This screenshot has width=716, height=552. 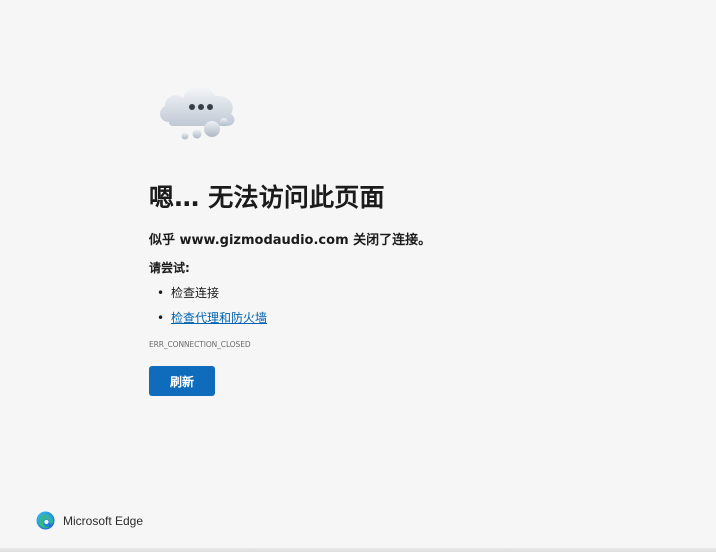 I want to click on check-proxy-firewall-link: 检查代理和防火墙, so click(x=219, y=318).